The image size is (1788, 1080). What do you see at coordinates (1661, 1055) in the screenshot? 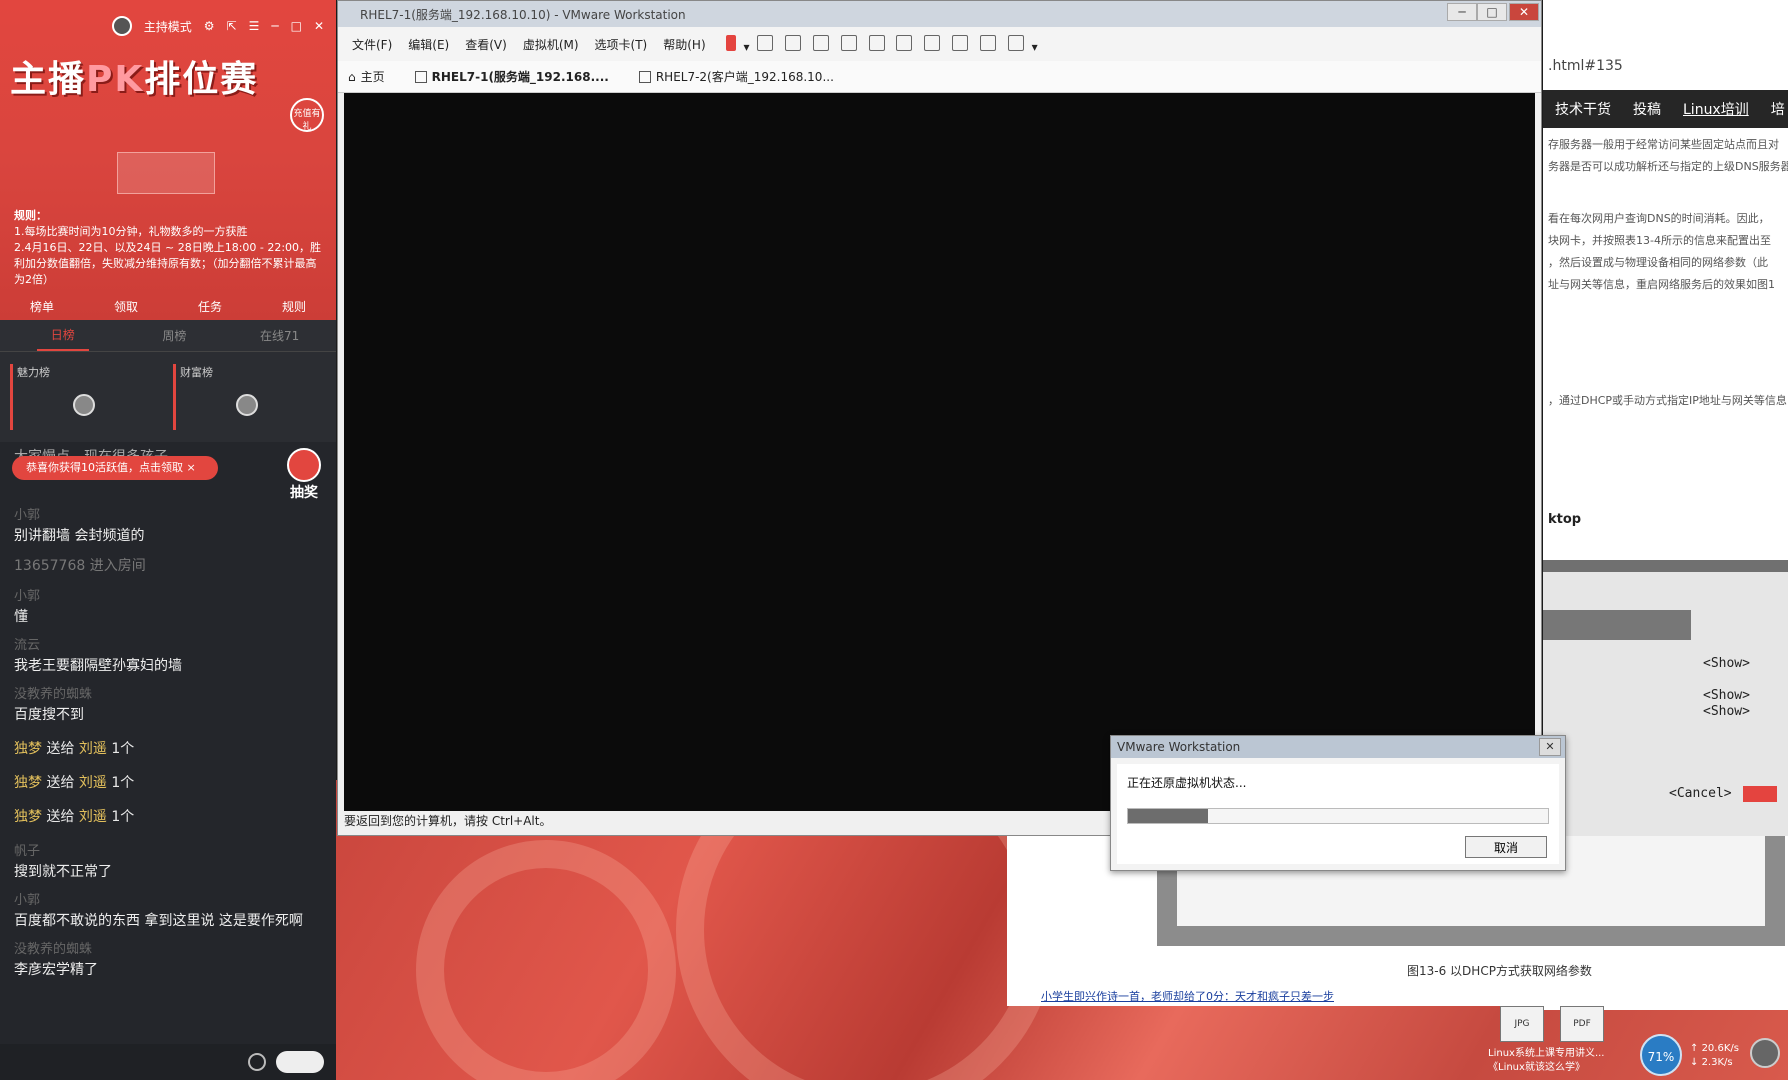
I see `battery-gauge: 71%` at bounding box center [1661, 1055].